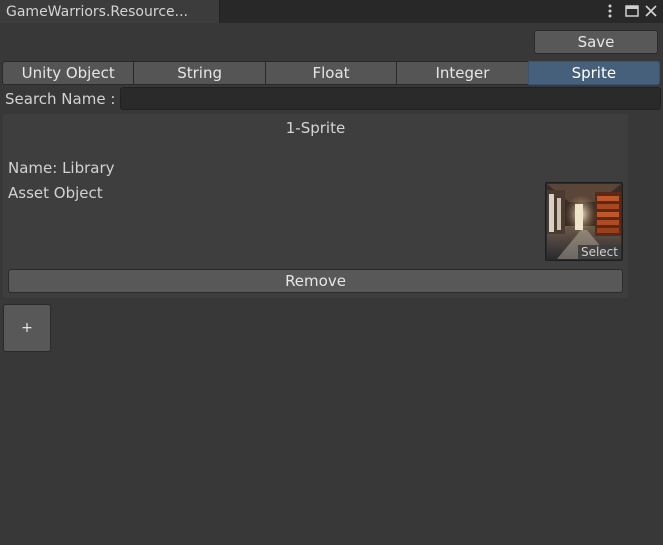  I want to click on asset-object-label: Asset Object, so click(55, 193).